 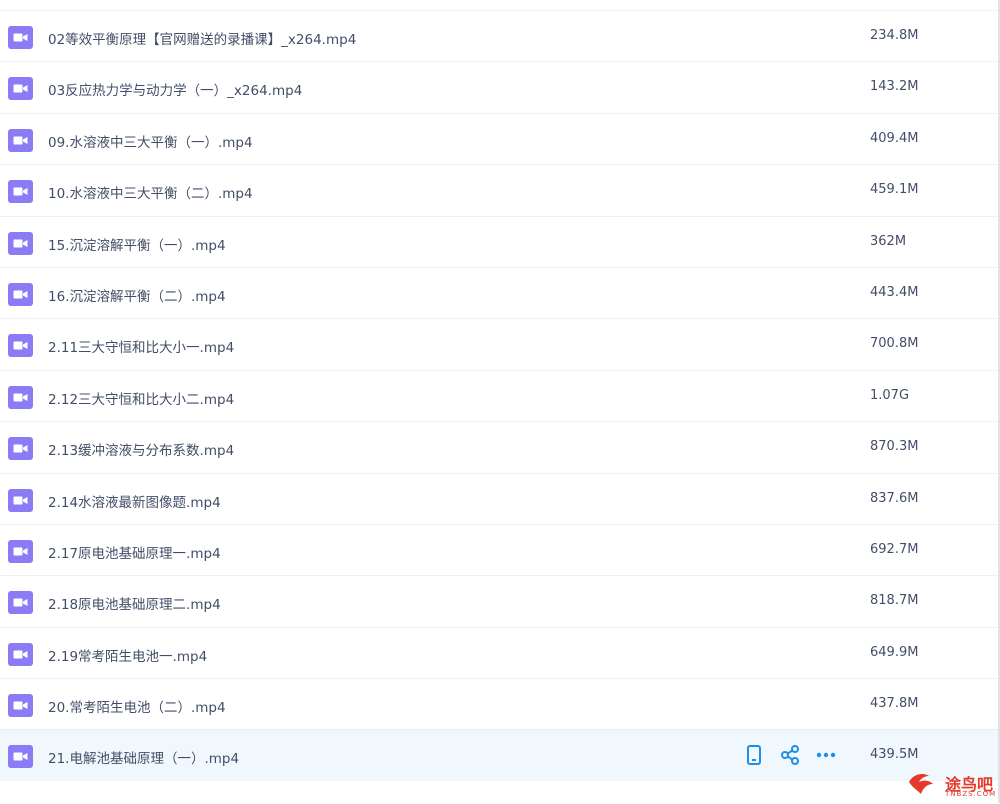 What do you see at coordinates (500, 703) in the screenshot?
I see `file-row: 20.常考陌生电池（二）.mp4 437.8M` at bounding box center [500, 703].